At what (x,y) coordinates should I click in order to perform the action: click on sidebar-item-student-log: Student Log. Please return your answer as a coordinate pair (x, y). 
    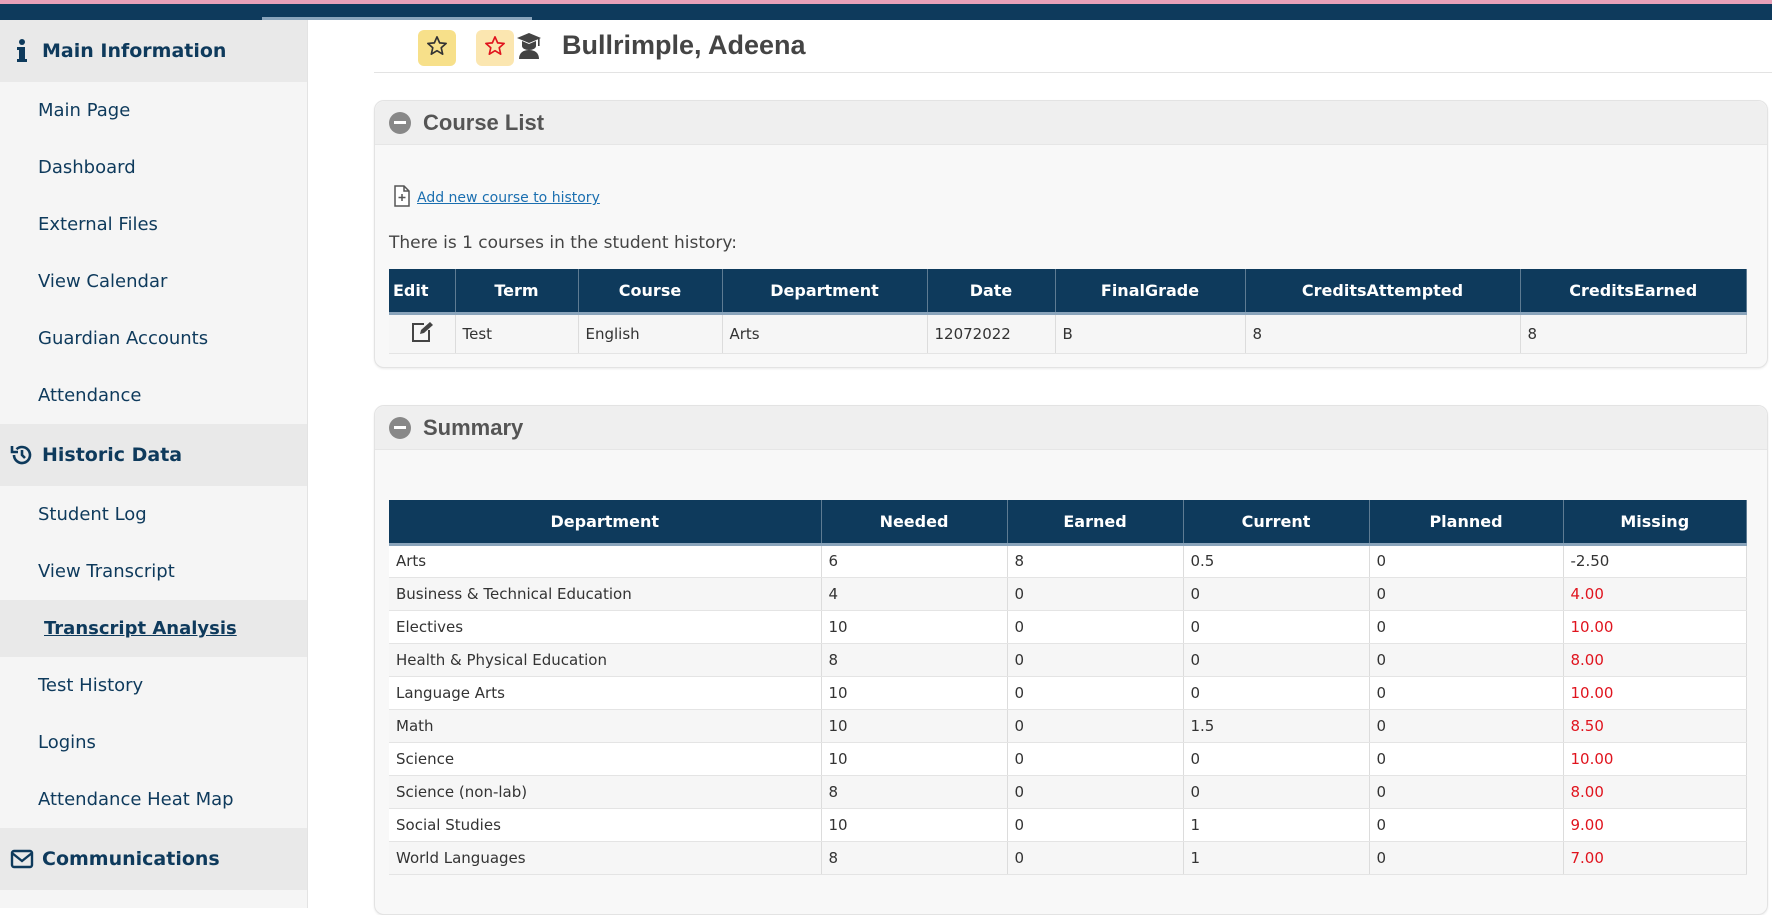
    Looking at the image, I should click on (153, 514).